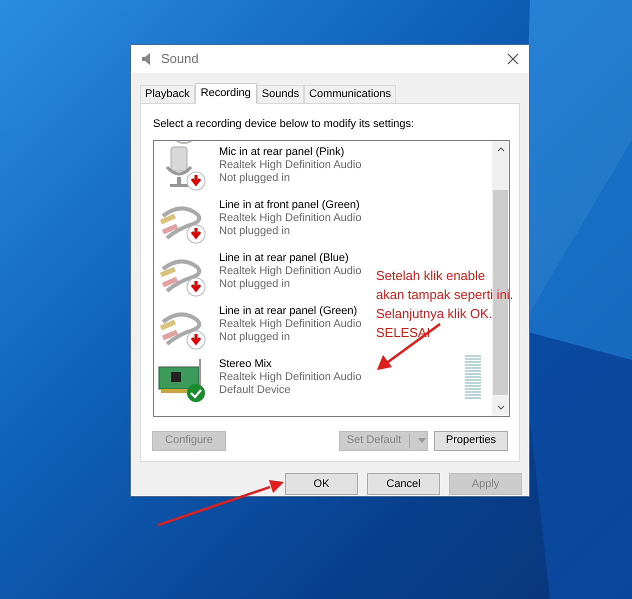 The width and height of the screenshot is (632, 599). Describe the element at coordinates (284, 258) in the screenshot. I see `device-name: Line in at rear panel (Blue)` at that location.